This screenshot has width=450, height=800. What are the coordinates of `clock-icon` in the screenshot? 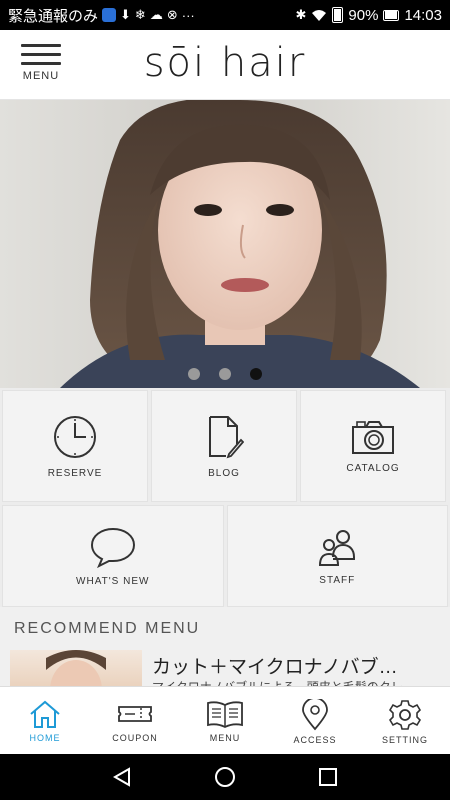 It's located at (75, 436).